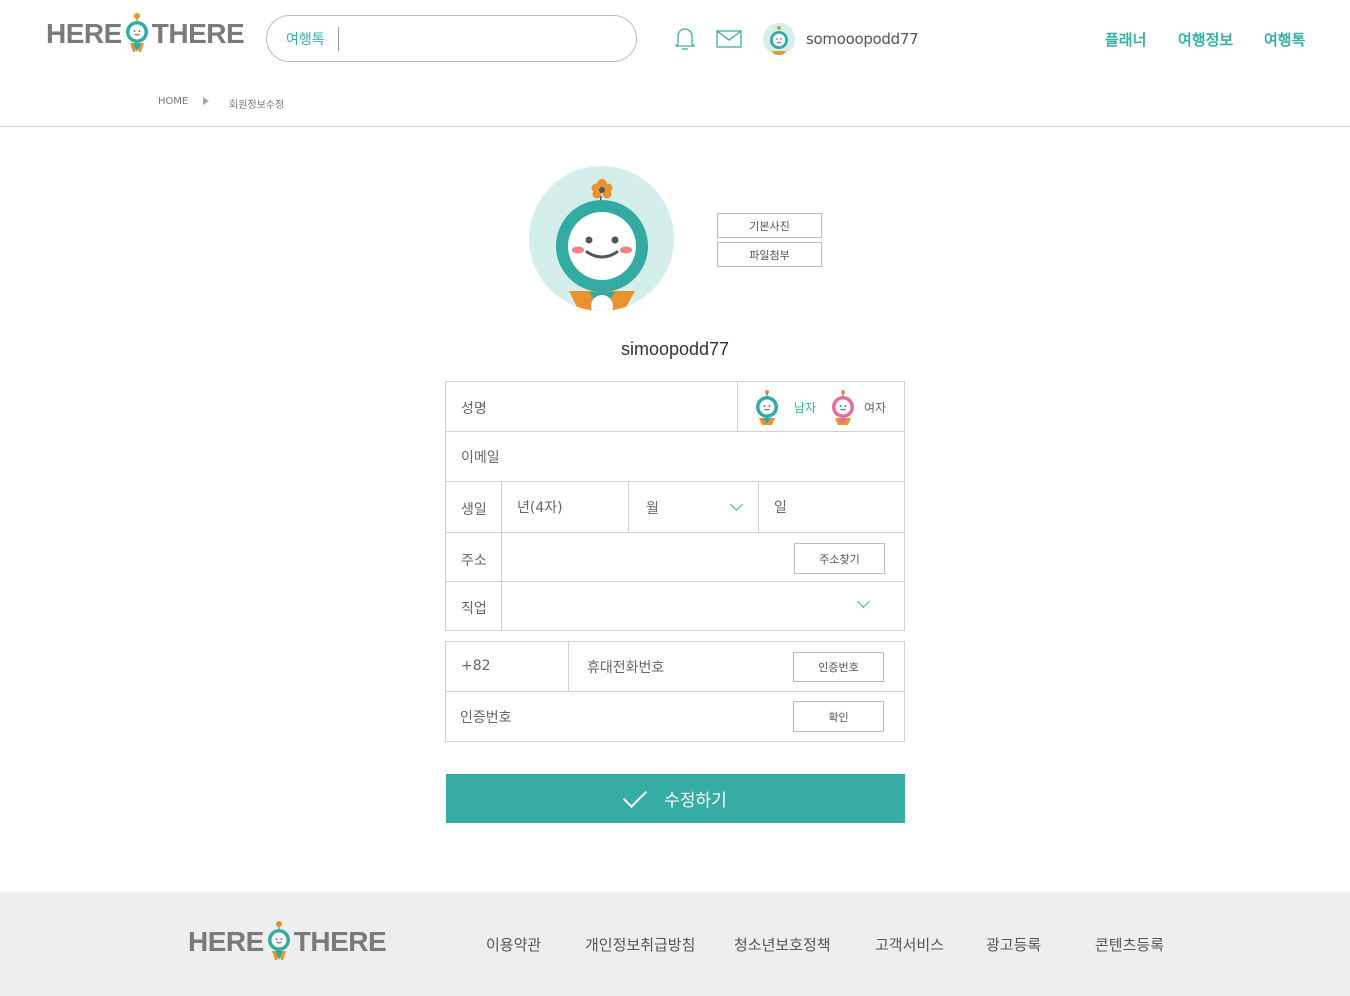 This screenshot has height=996, width=1350. What do you see at coordinates (540, 507) in the screenshot?
I see `birth-year-input: 년(4자)` at bounding box center [540, 507].